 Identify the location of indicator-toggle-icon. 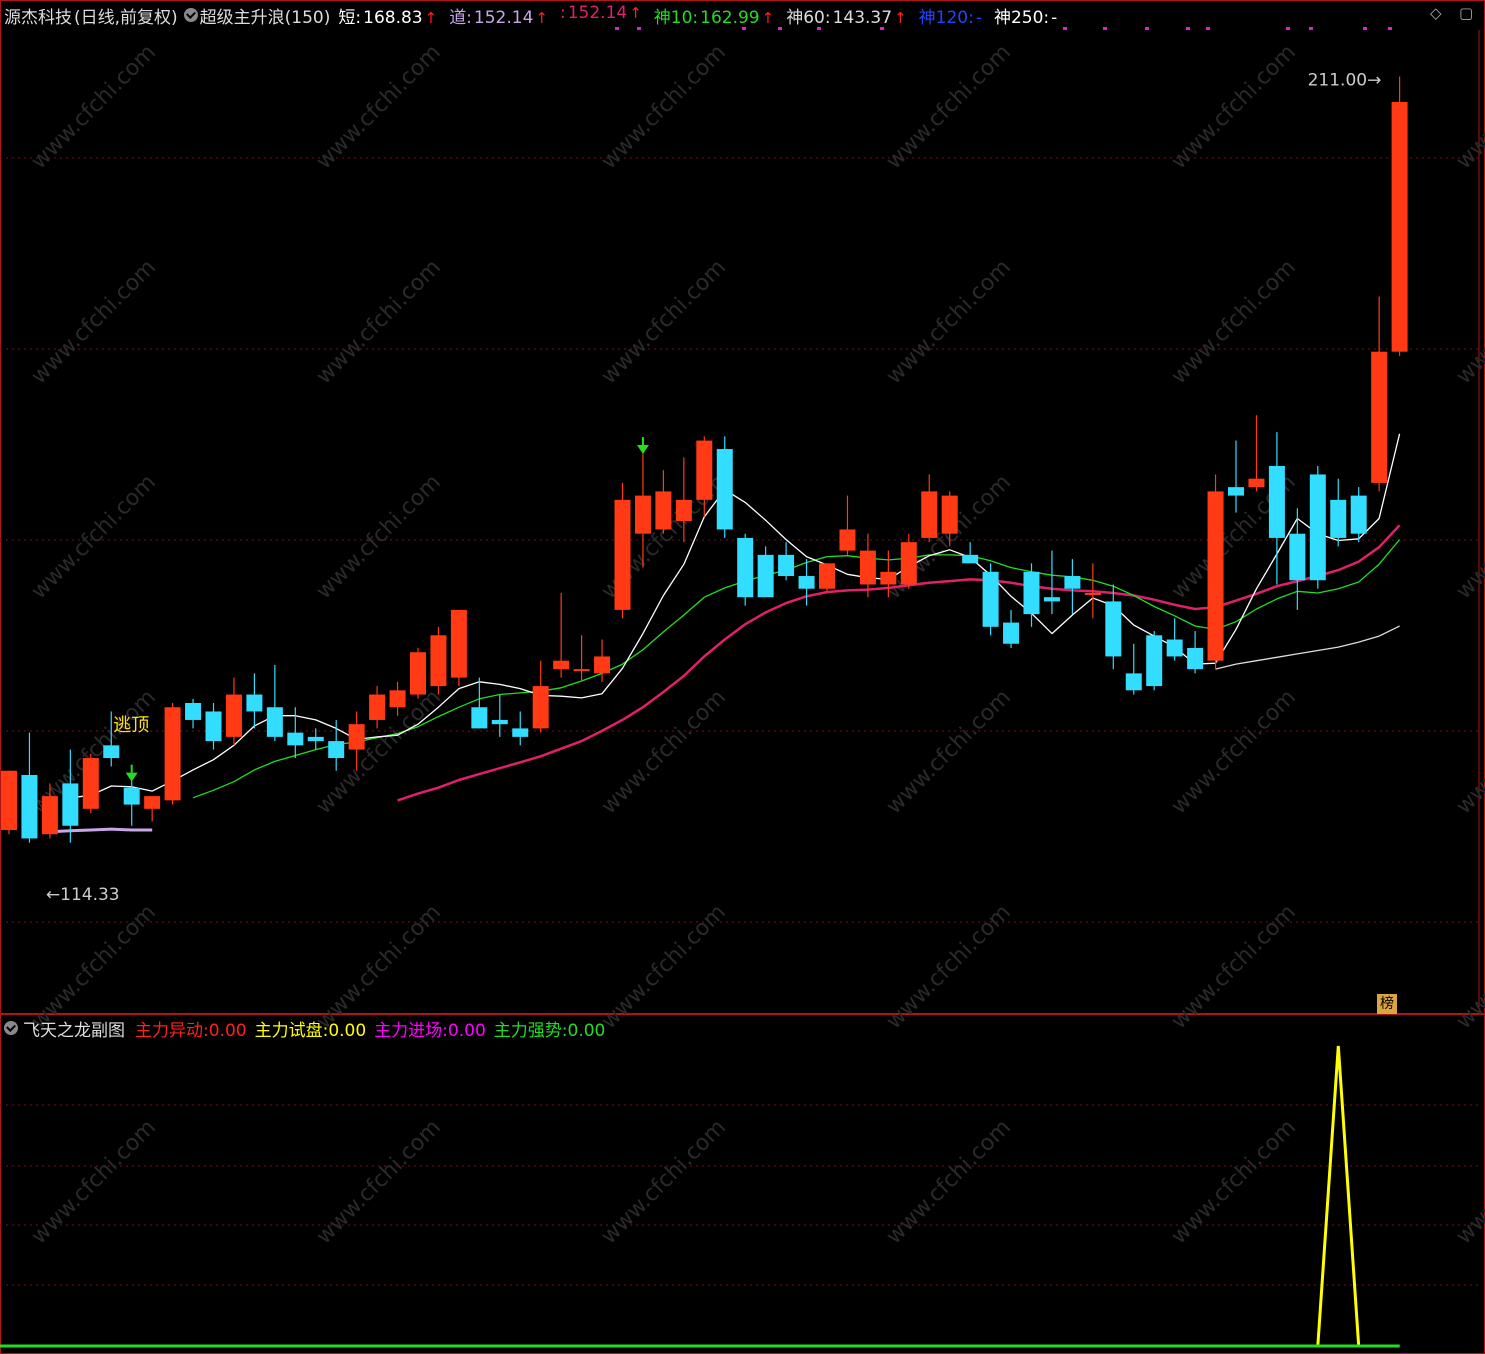
(190, 15).